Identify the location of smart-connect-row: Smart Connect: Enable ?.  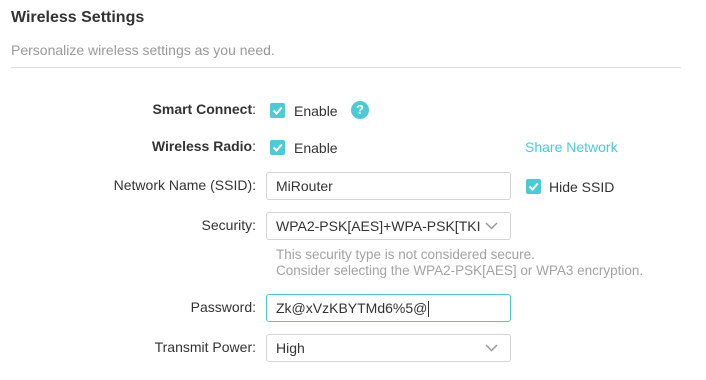
(353, 110).